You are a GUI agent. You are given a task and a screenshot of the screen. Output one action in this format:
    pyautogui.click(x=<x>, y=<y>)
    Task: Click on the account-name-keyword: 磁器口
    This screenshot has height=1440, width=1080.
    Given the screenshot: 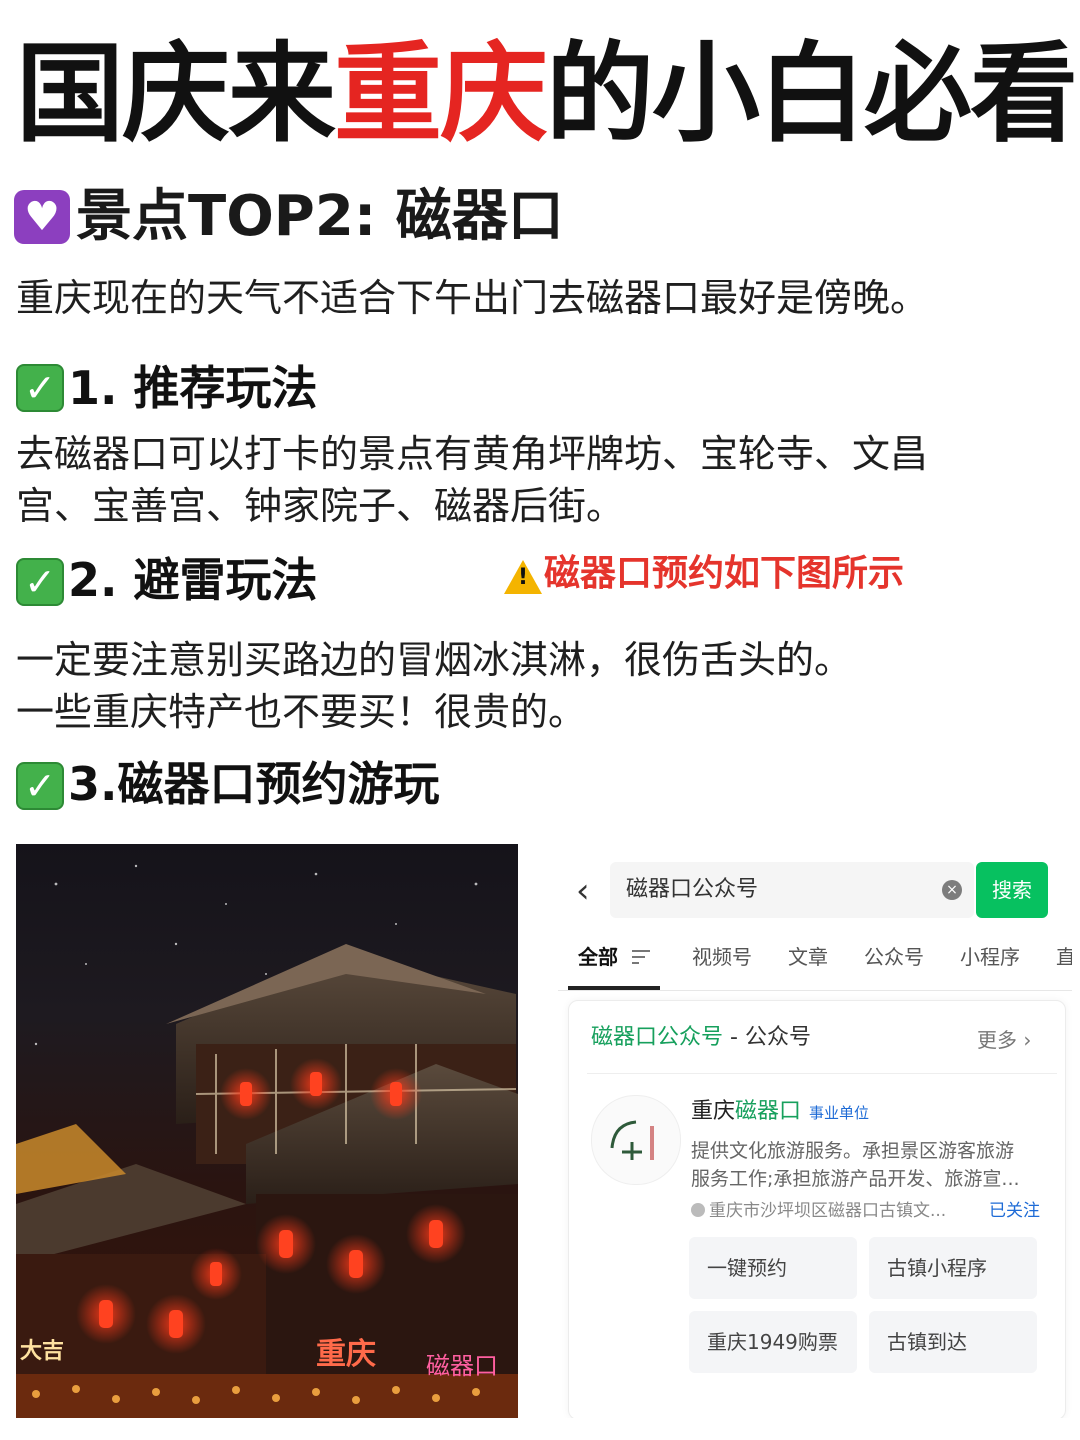 What is the action you would take?
    pyautogui.click(x=768, y=1111)
    